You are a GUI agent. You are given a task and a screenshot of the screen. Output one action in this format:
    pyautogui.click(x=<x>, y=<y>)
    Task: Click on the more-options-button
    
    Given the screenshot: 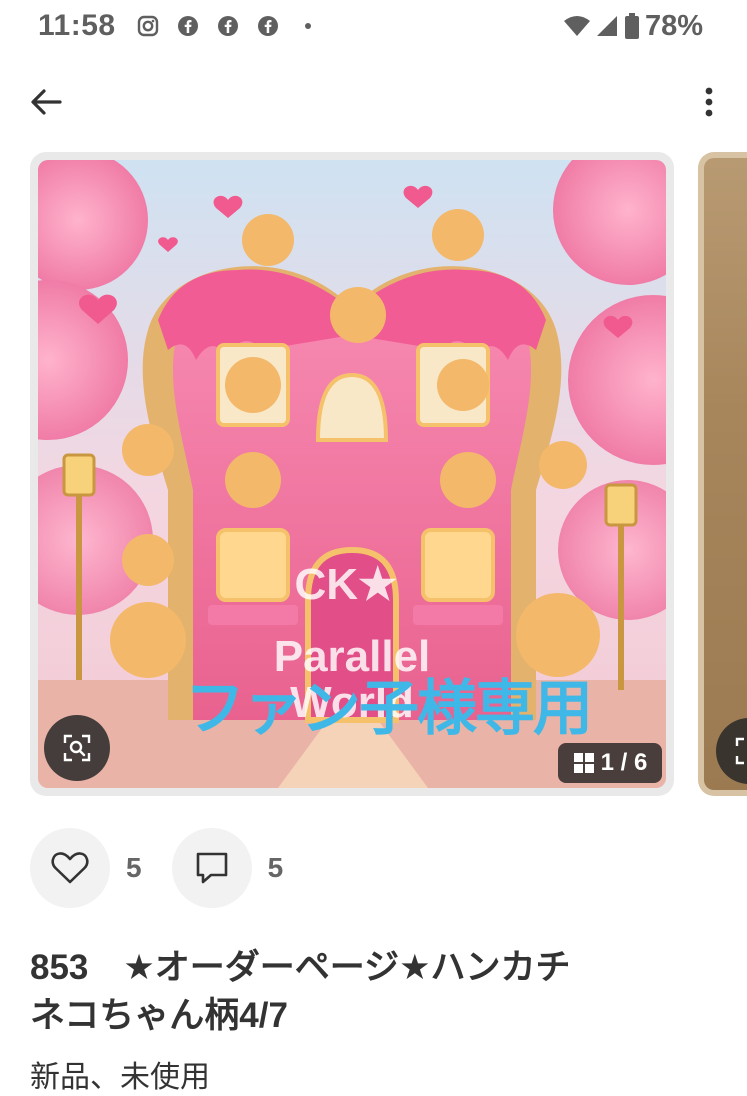 What is the action you would take?
    pyautogui.click(x=709, y=102)
    